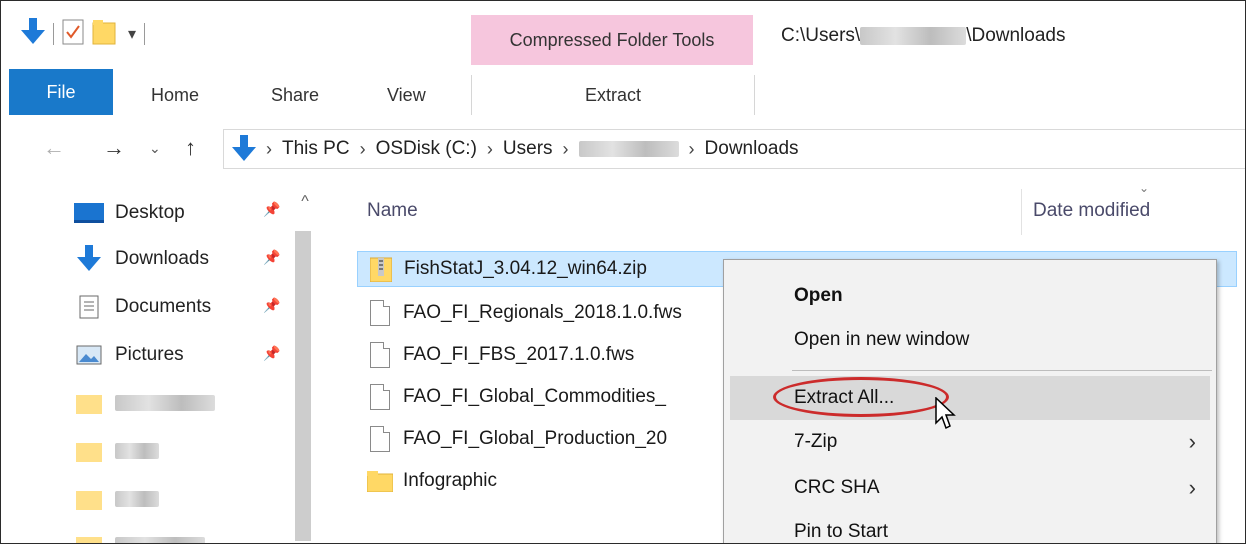 The width and height of the screenshot is (1246, 544). I want to click on scroll-thumb, so click(303, 386).